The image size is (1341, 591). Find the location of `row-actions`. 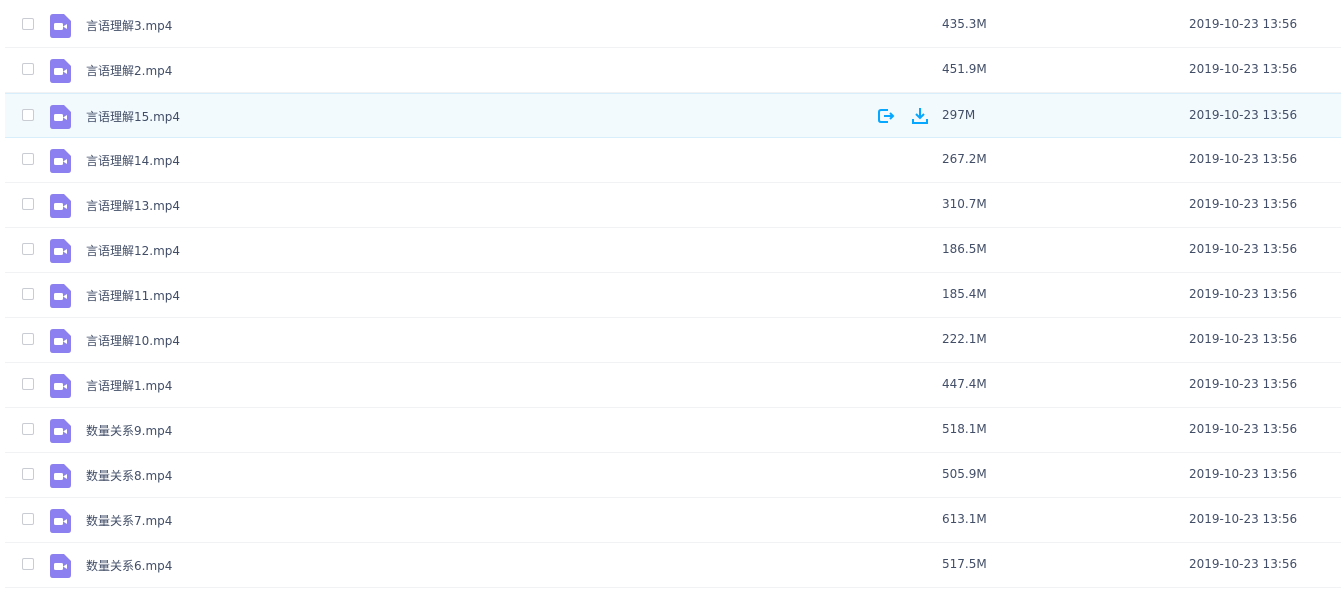

row-actions is located at coordinates (903, 116).